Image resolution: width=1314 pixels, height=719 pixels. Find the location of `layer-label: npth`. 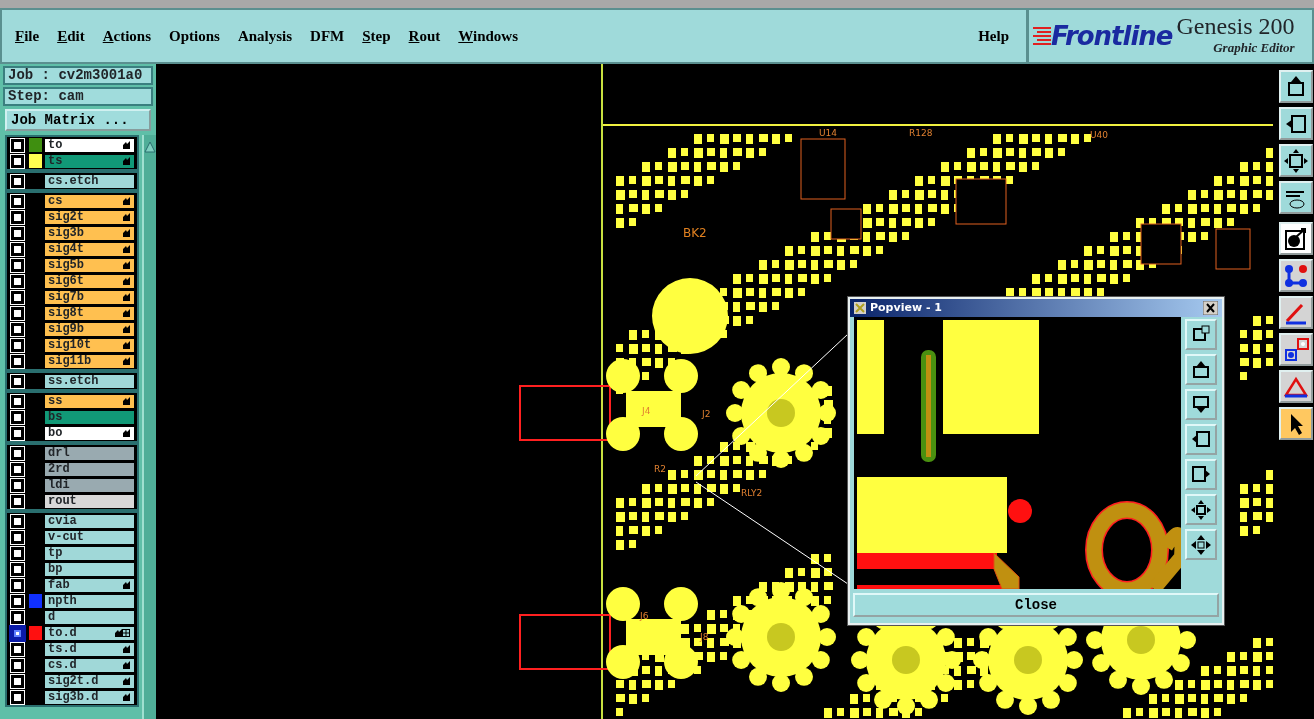

layer-label: npth is located at coordinates (62, 601).